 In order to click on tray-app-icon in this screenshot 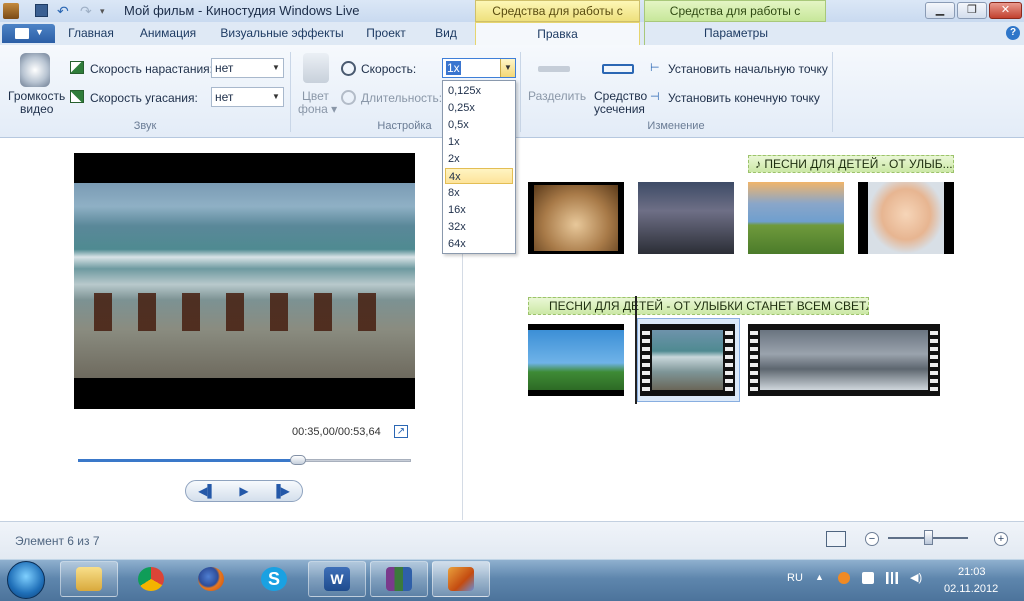, I will do `click(844, 578)`.